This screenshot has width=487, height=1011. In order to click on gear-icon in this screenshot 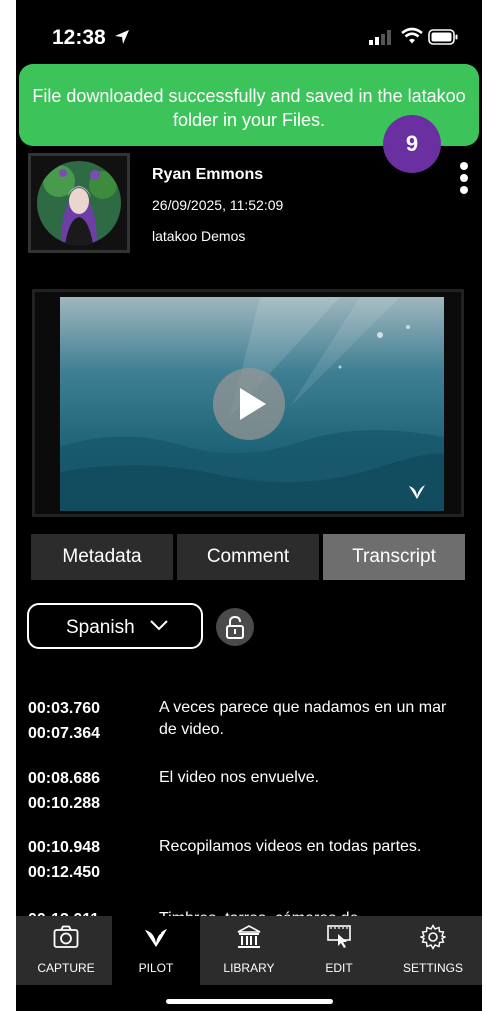, I will do `click(433, 937)`.